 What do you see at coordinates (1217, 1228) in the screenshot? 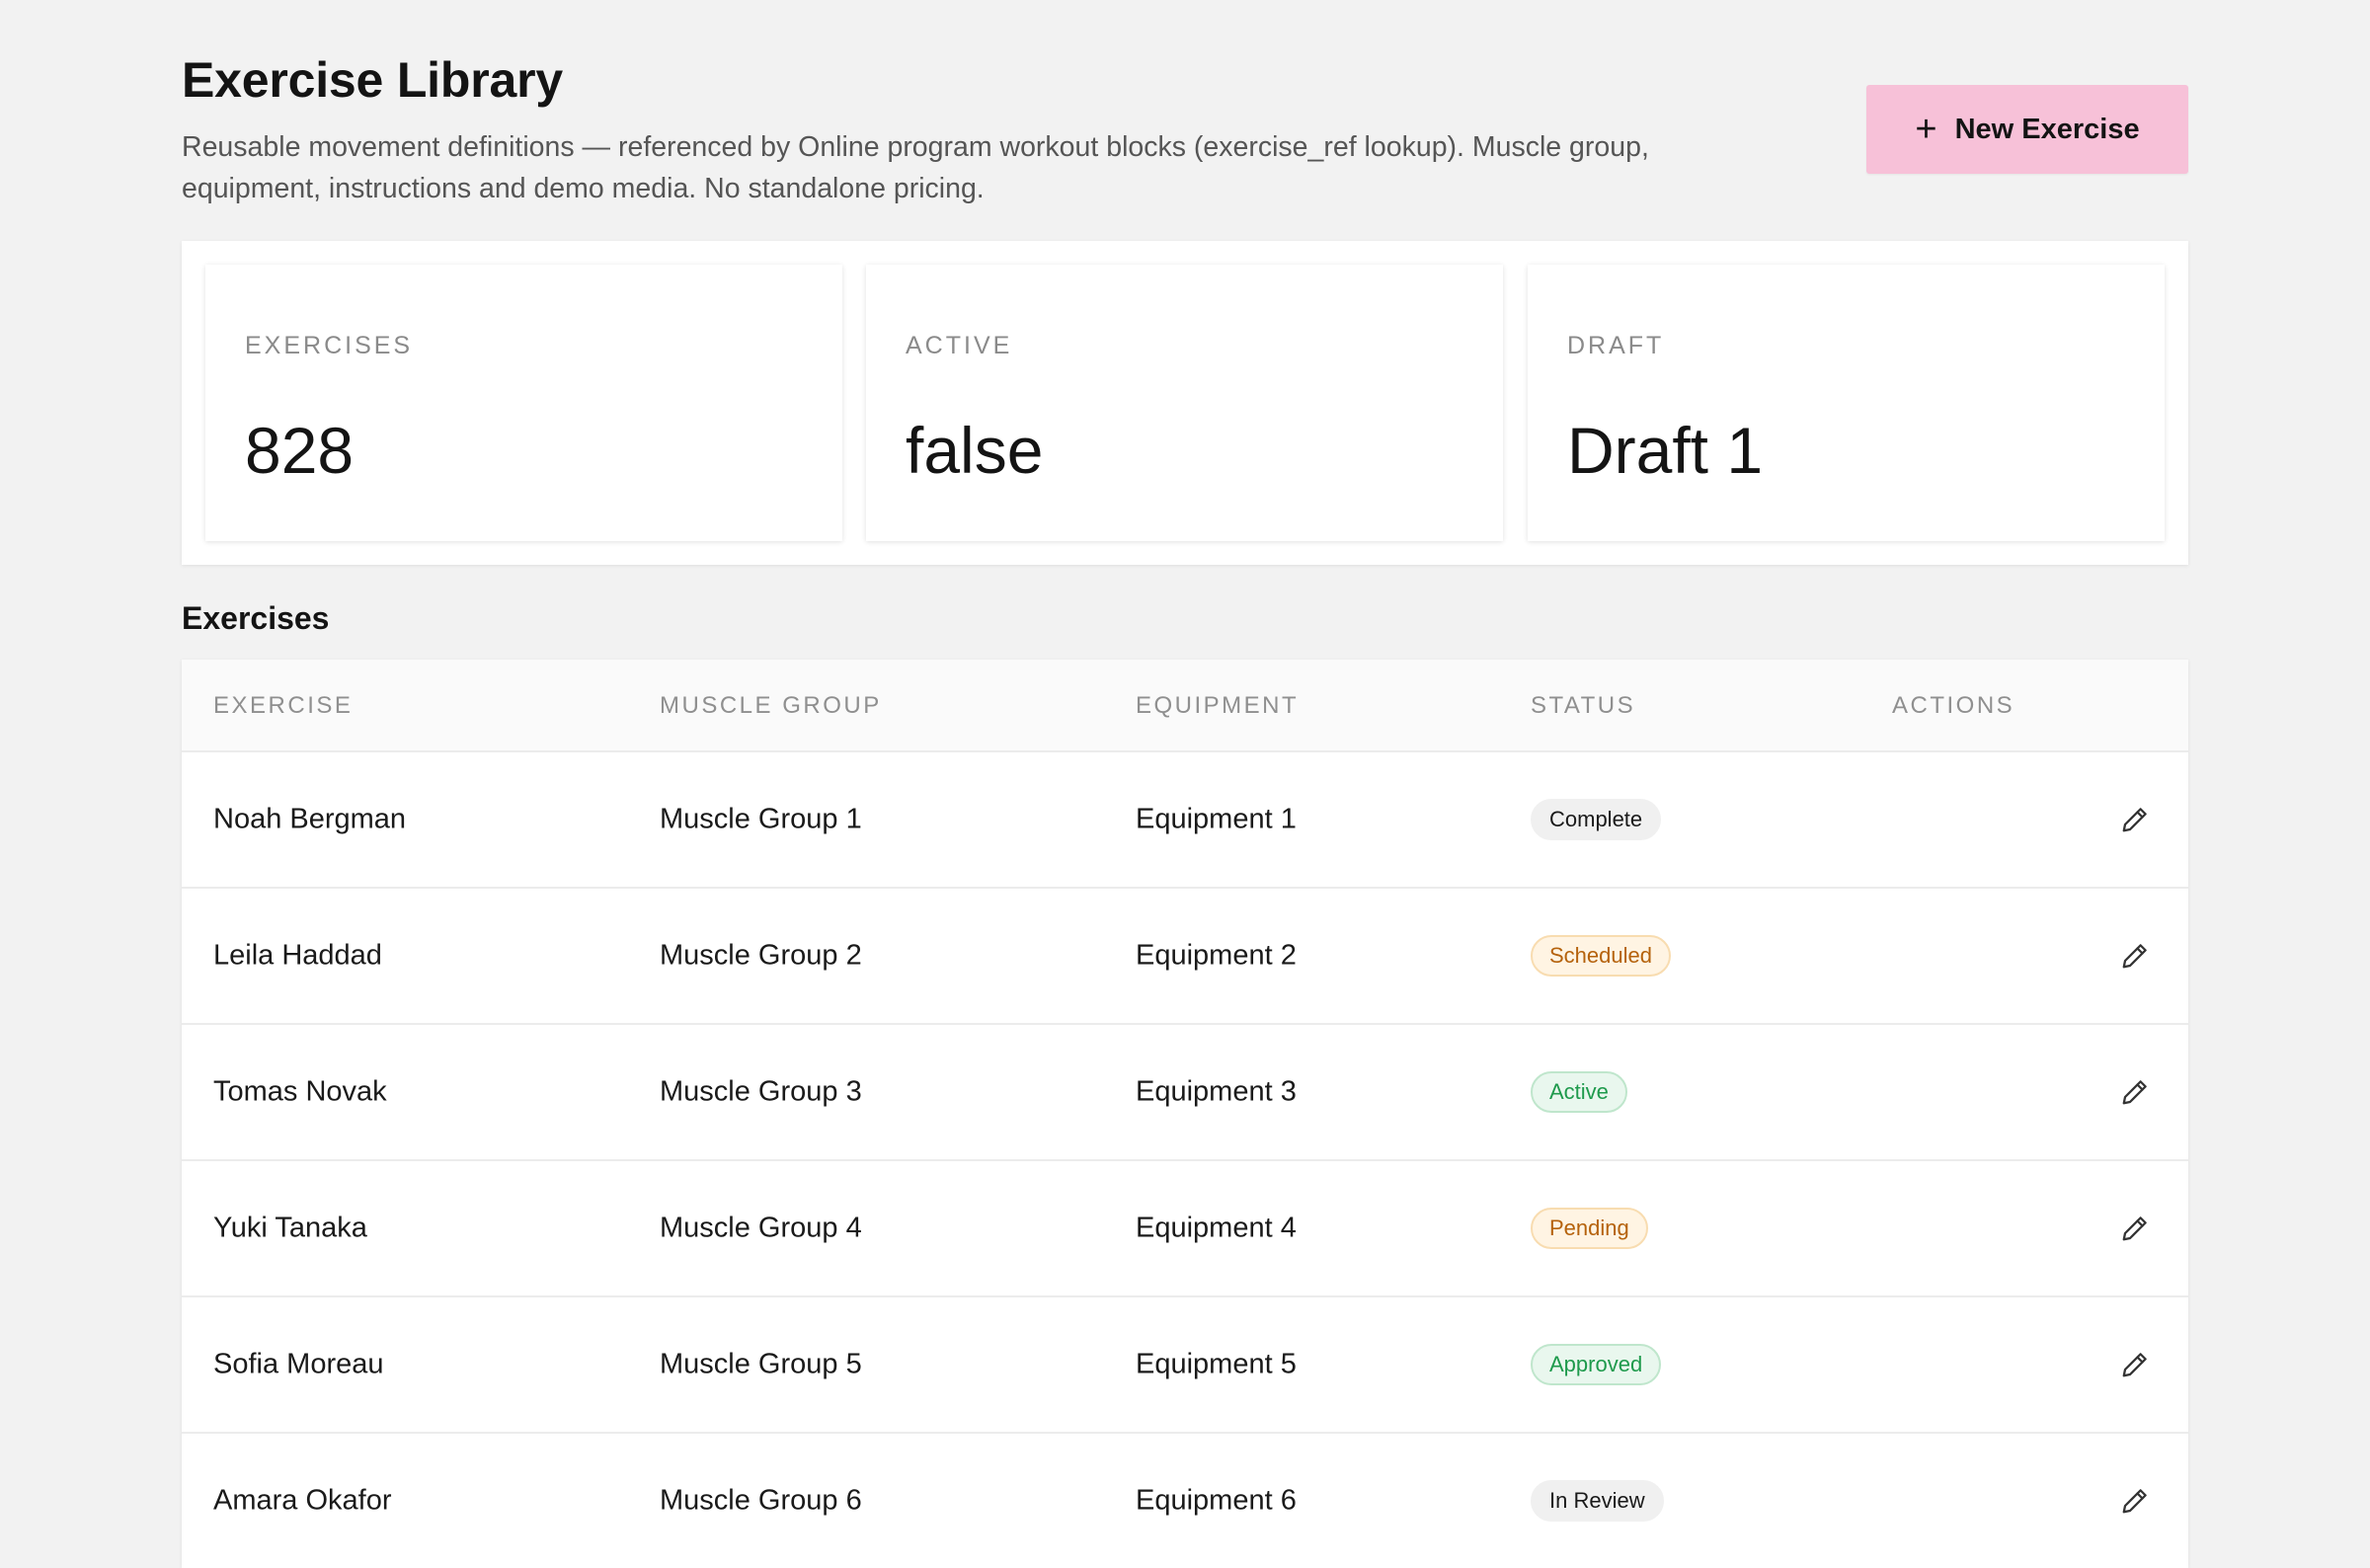
I see `equipment: Equipment 4` at bounding box center [1217, 1228].